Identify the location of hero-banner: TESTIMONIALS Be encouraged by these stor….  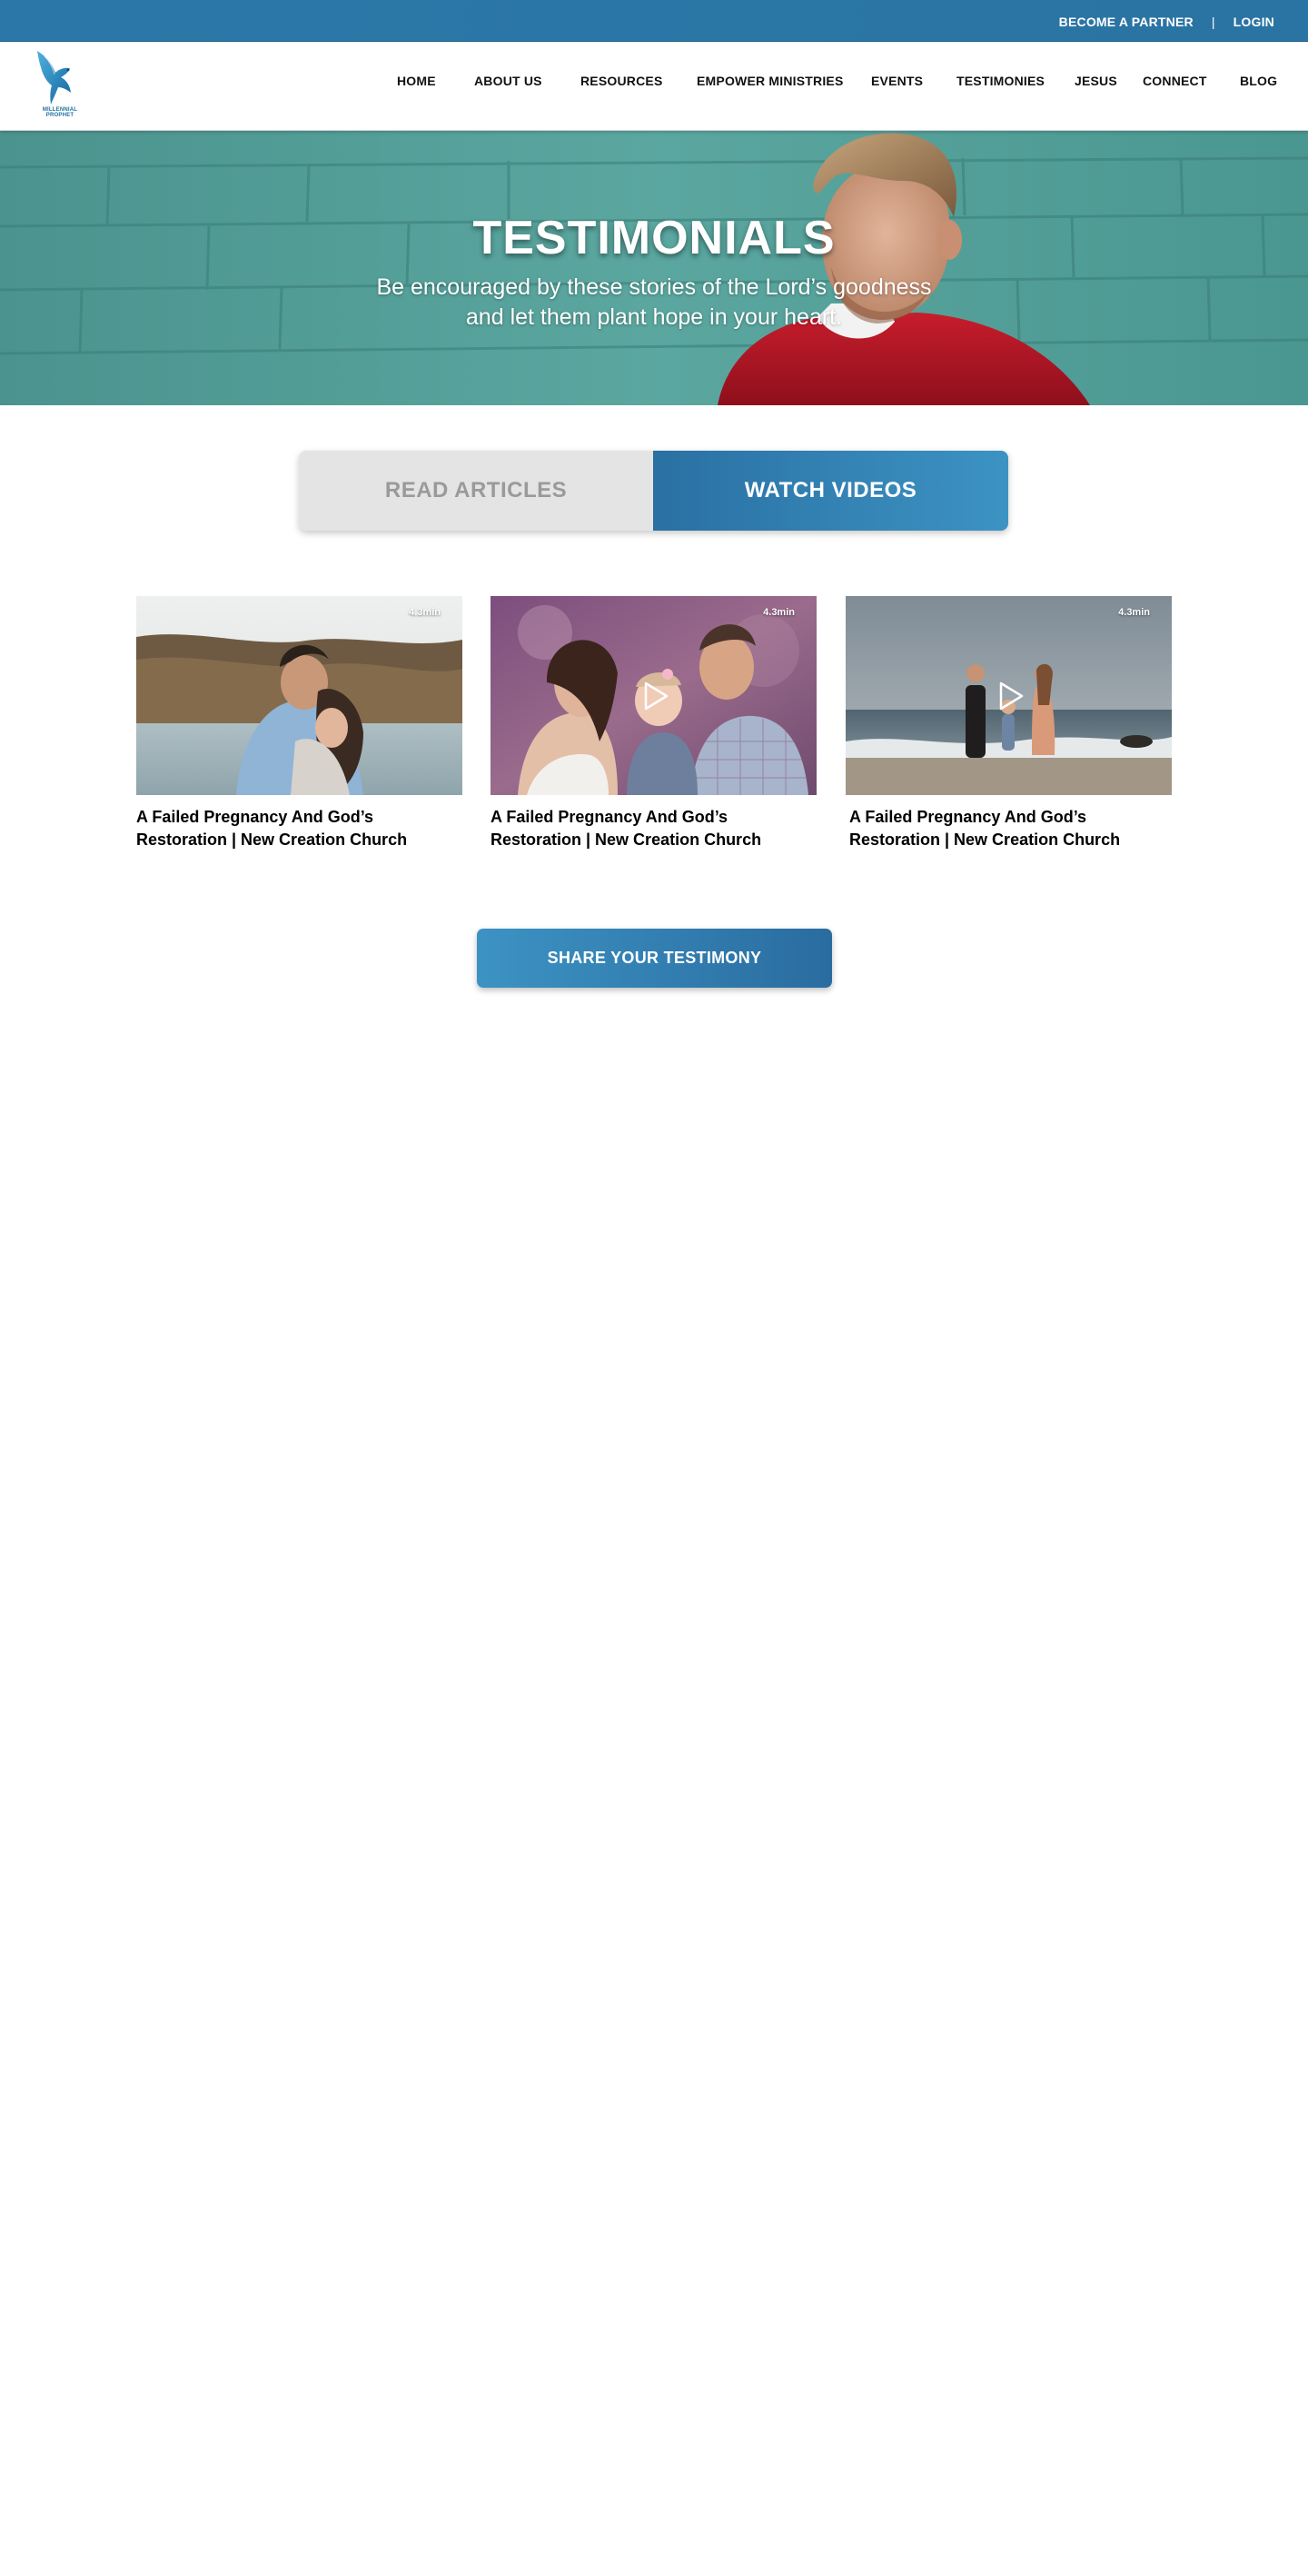
(654, 268).